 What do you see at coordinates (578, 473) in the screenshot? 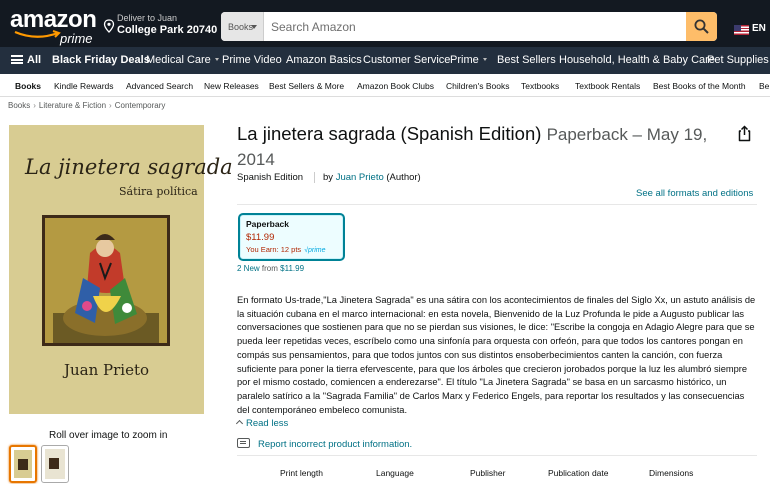
I see `attribute-publication-date: Publication date` at bounding box center [578, 473].